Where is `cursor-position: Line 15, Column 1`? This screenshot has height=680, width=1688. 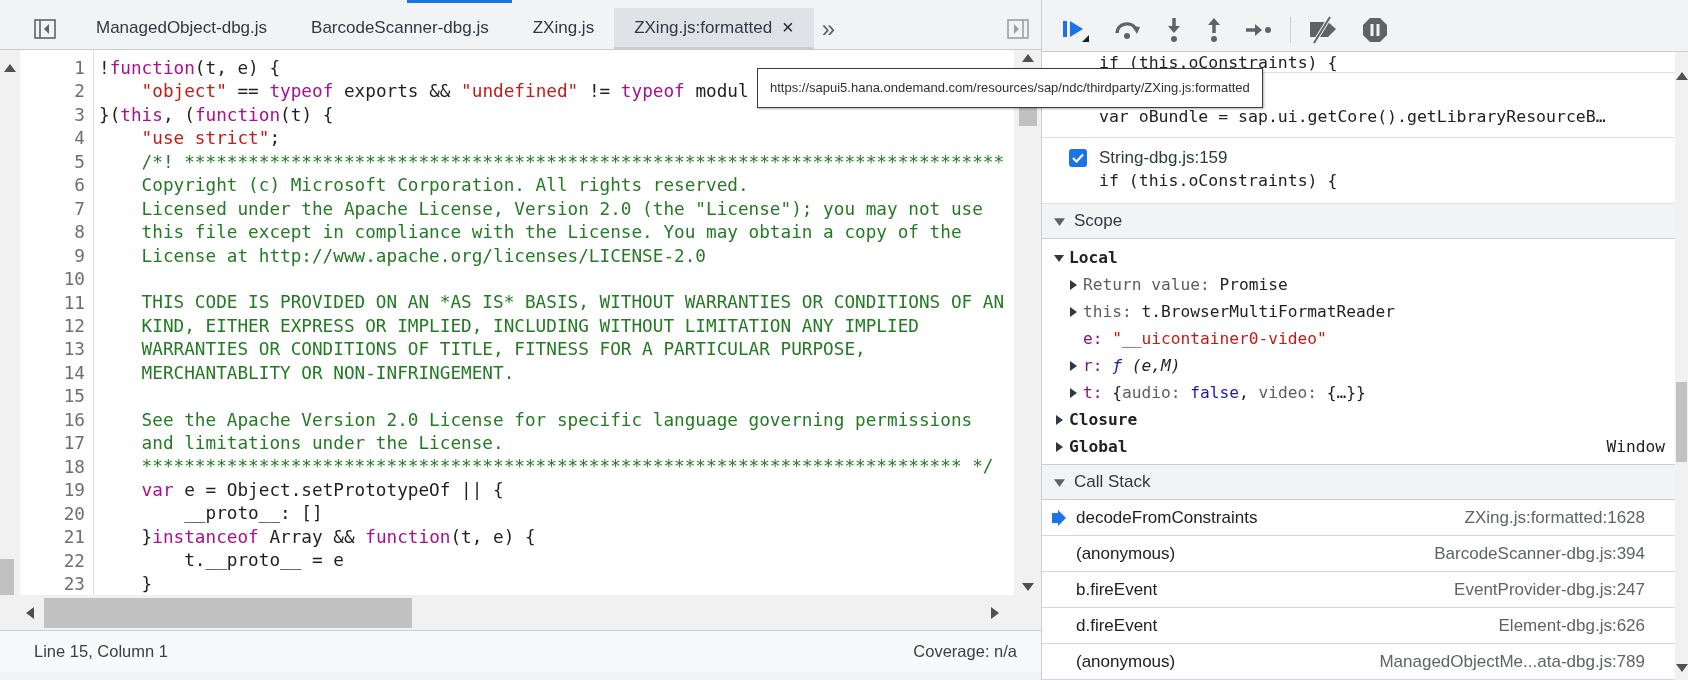 cursor-position: Line 15, Column 1 is located at coordinates (101, 651).